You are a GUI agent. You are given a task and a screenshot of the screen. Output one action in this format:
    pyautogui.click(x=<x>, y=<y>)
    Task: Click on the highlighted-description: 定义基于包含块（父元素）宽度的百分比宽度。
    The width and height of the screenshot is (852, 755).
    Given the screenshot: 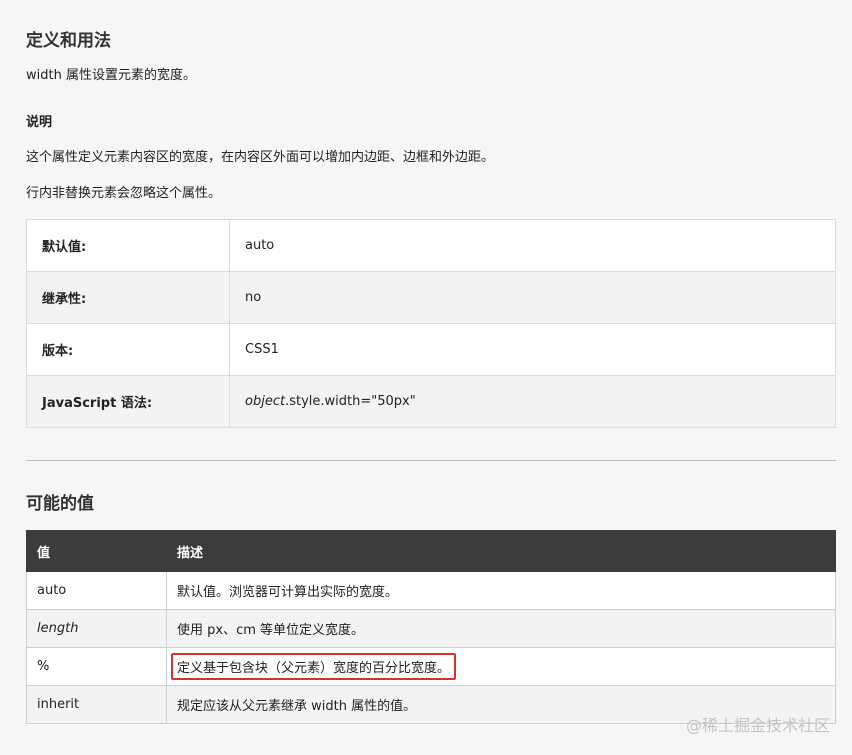 What is the action you would take?
    pyautogui.click(x=314, y=666)
    